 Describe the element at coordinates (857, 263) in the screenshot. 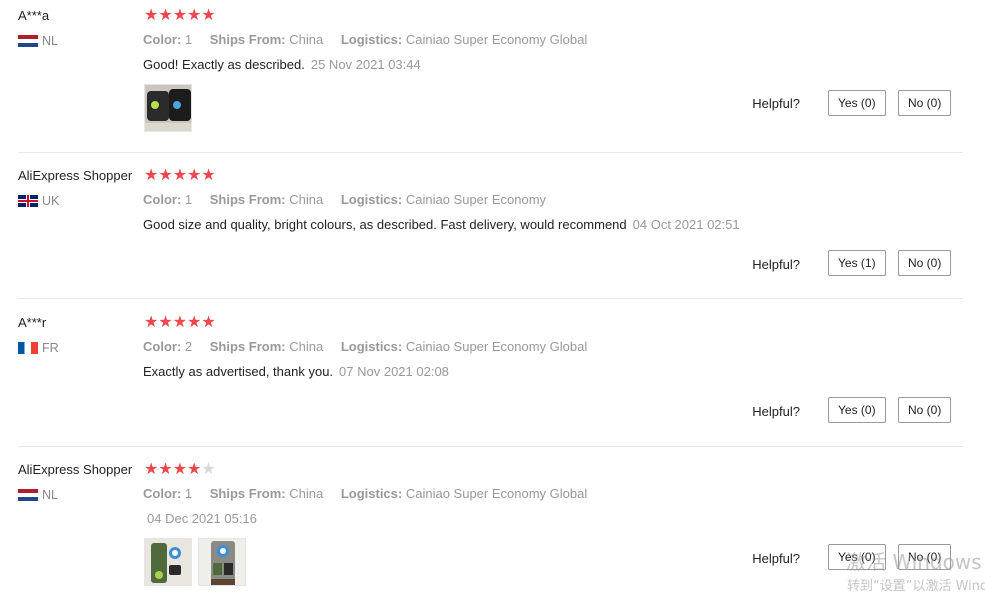

I see `helpful-yes-button: Yes (1)` at that location.